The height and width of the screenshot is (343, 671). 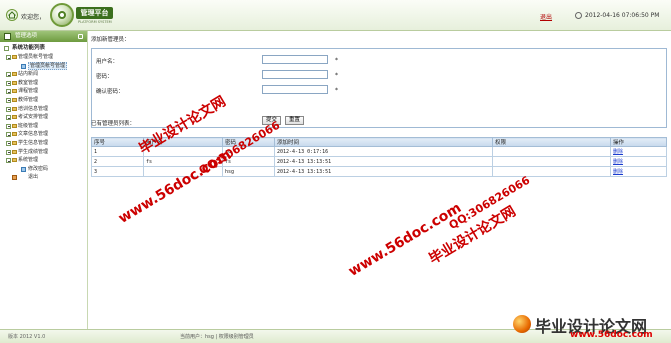 I want to click on admin-list-title: 已有管理员列表：, so click(x=113, y=124).